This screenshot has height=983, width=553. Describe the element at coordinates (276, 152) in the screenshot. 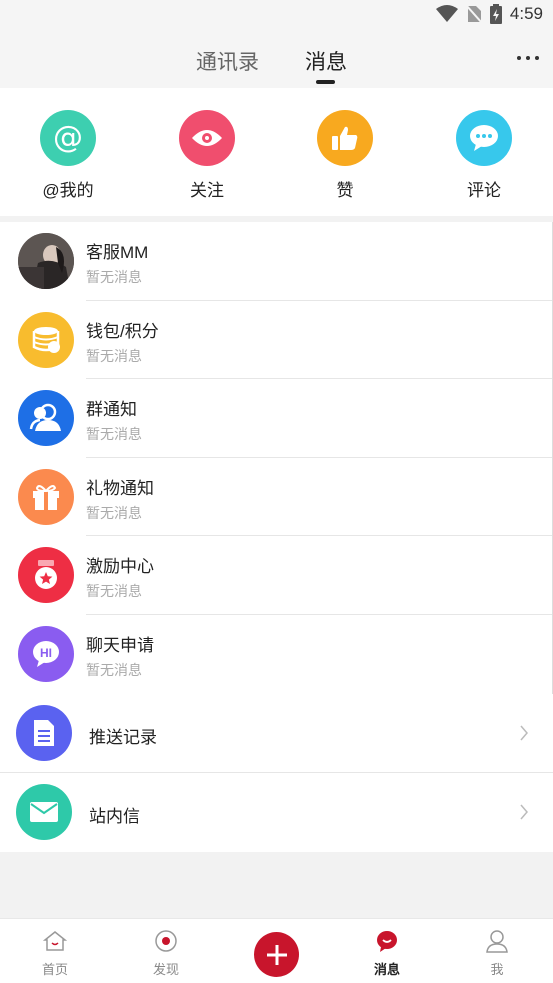

I see `quick-actions: @ @我的 关注 赞 评论` at that location.